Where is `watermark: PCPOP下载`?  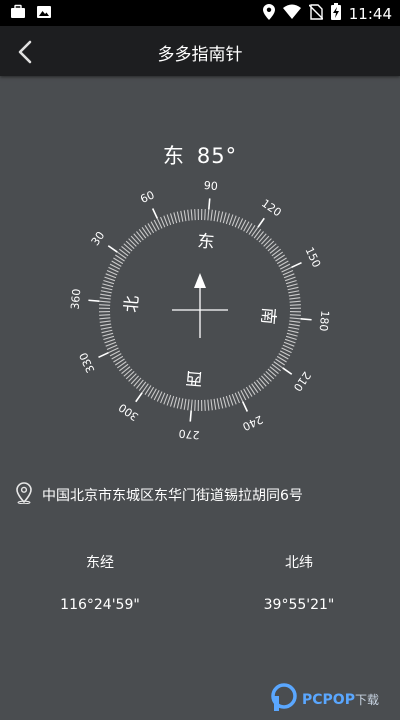
watermark: PCPOP下载 is located at coordinates (324, 699).